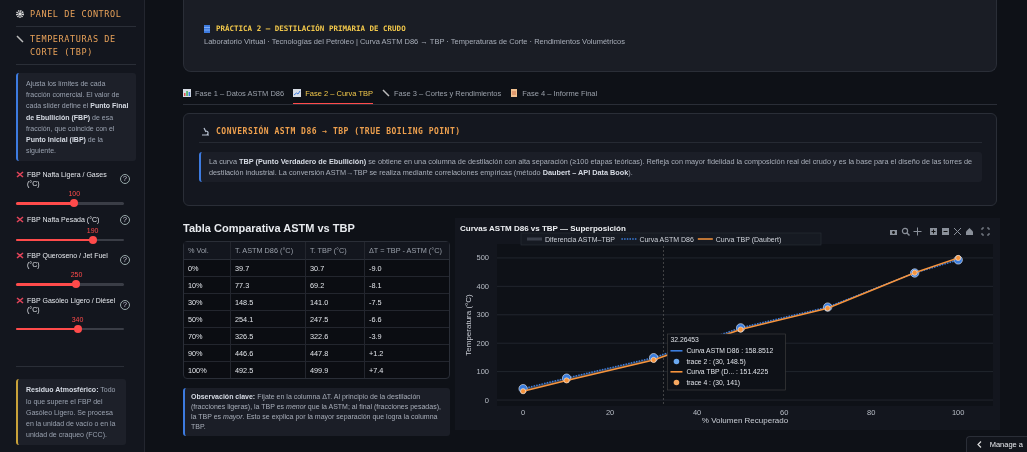 The width and height of the screenshot is (1027, 452). What do you see at coordinates (338, 131) in the screenshot?
I see `card-title: CONVERSIÓN ASTM D86 → TBP (TRUE BOILING POINT)` at bounding box center [338, 131].